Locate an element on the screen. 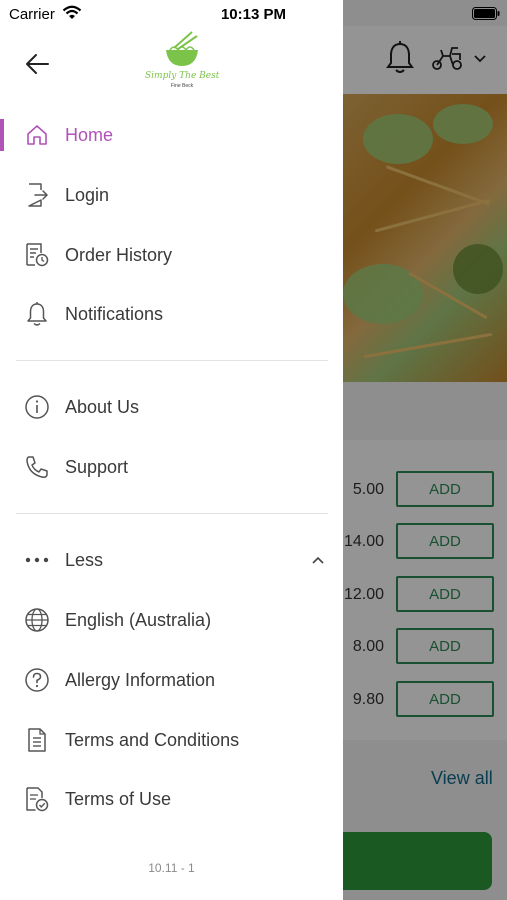  menu-item-allergy-information: Allergy Information is located at coordinates (171, 680).